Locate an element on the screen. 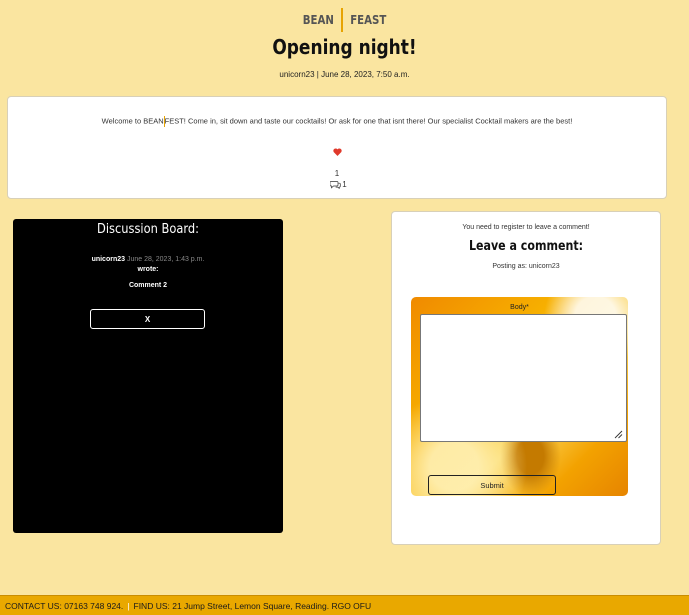 The height and width of the screenshot is (615, 689). brand-left: BEAN is located at coordinates (318, 20).